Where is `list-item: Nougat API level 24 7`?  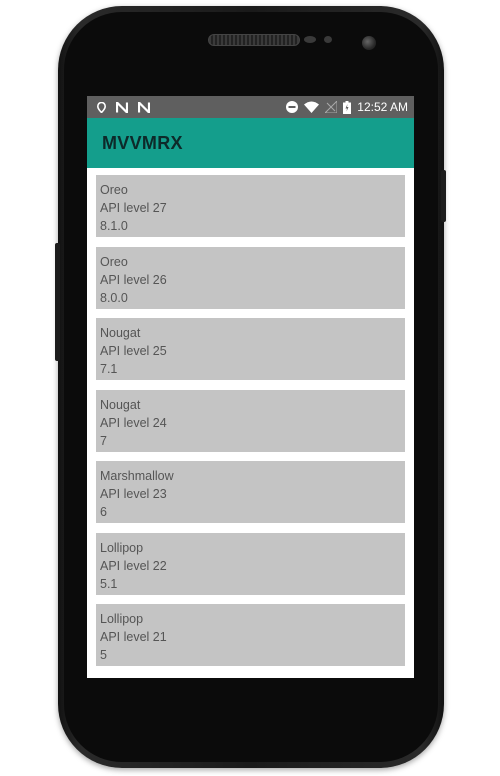 list-item: Nougat API level 24 7 is located at coordinates (250, 420).